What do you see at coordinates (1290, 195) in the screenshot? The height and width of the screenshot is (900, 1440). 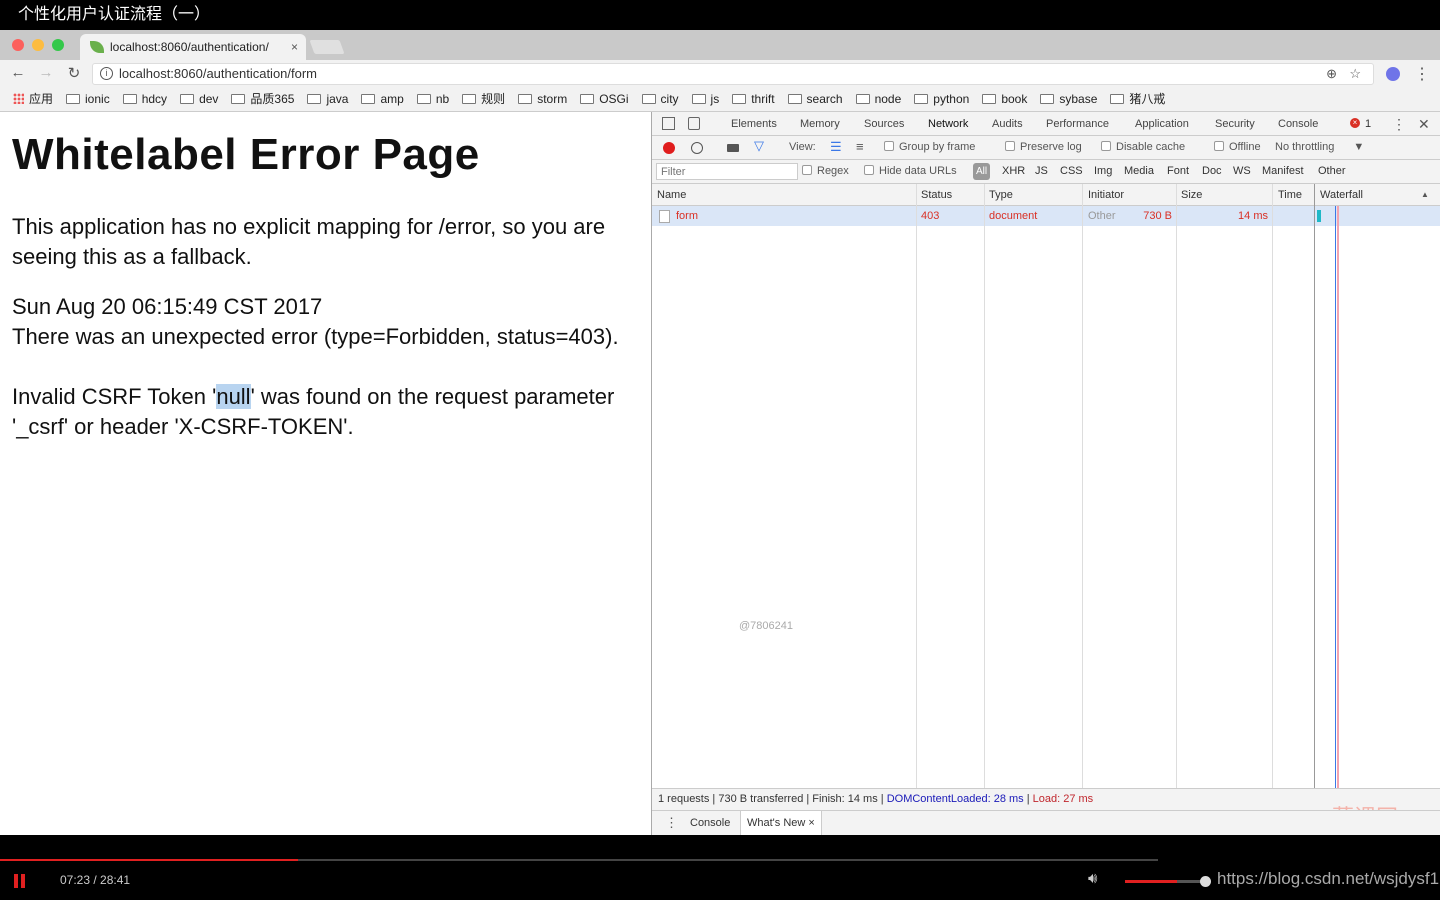 I see `column-header-time: Time` at bounding box center [1290, 195].